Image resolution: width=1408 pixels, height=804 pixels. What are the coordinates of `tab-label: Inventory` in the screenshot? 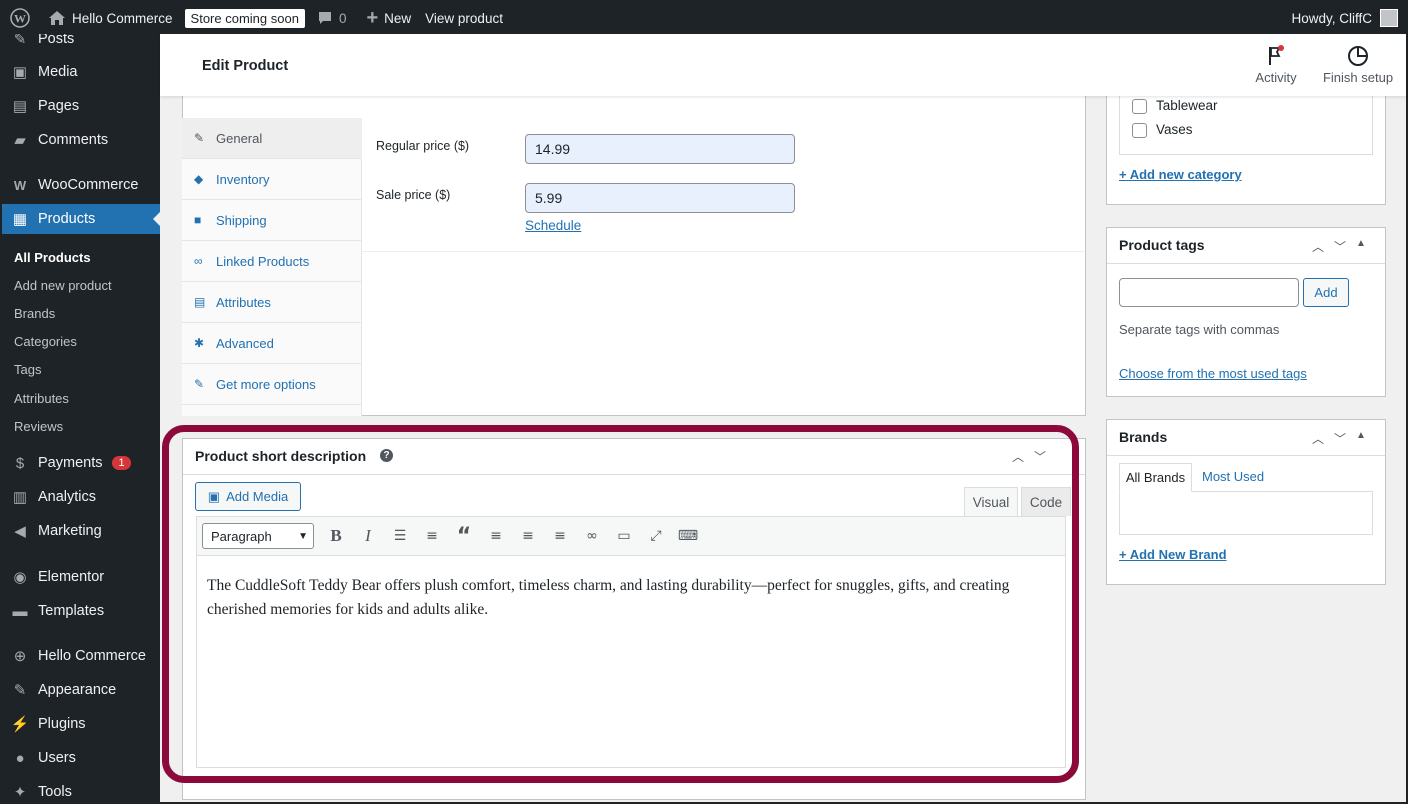 It's located at (243, 179).